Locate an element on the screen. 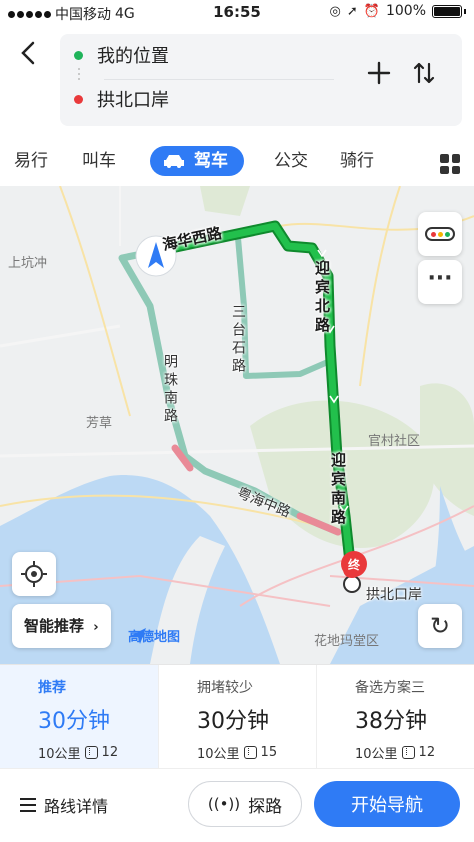 The height and width of the screenshot is (842, 474). swap-icon is located at coordinates (424, 76).